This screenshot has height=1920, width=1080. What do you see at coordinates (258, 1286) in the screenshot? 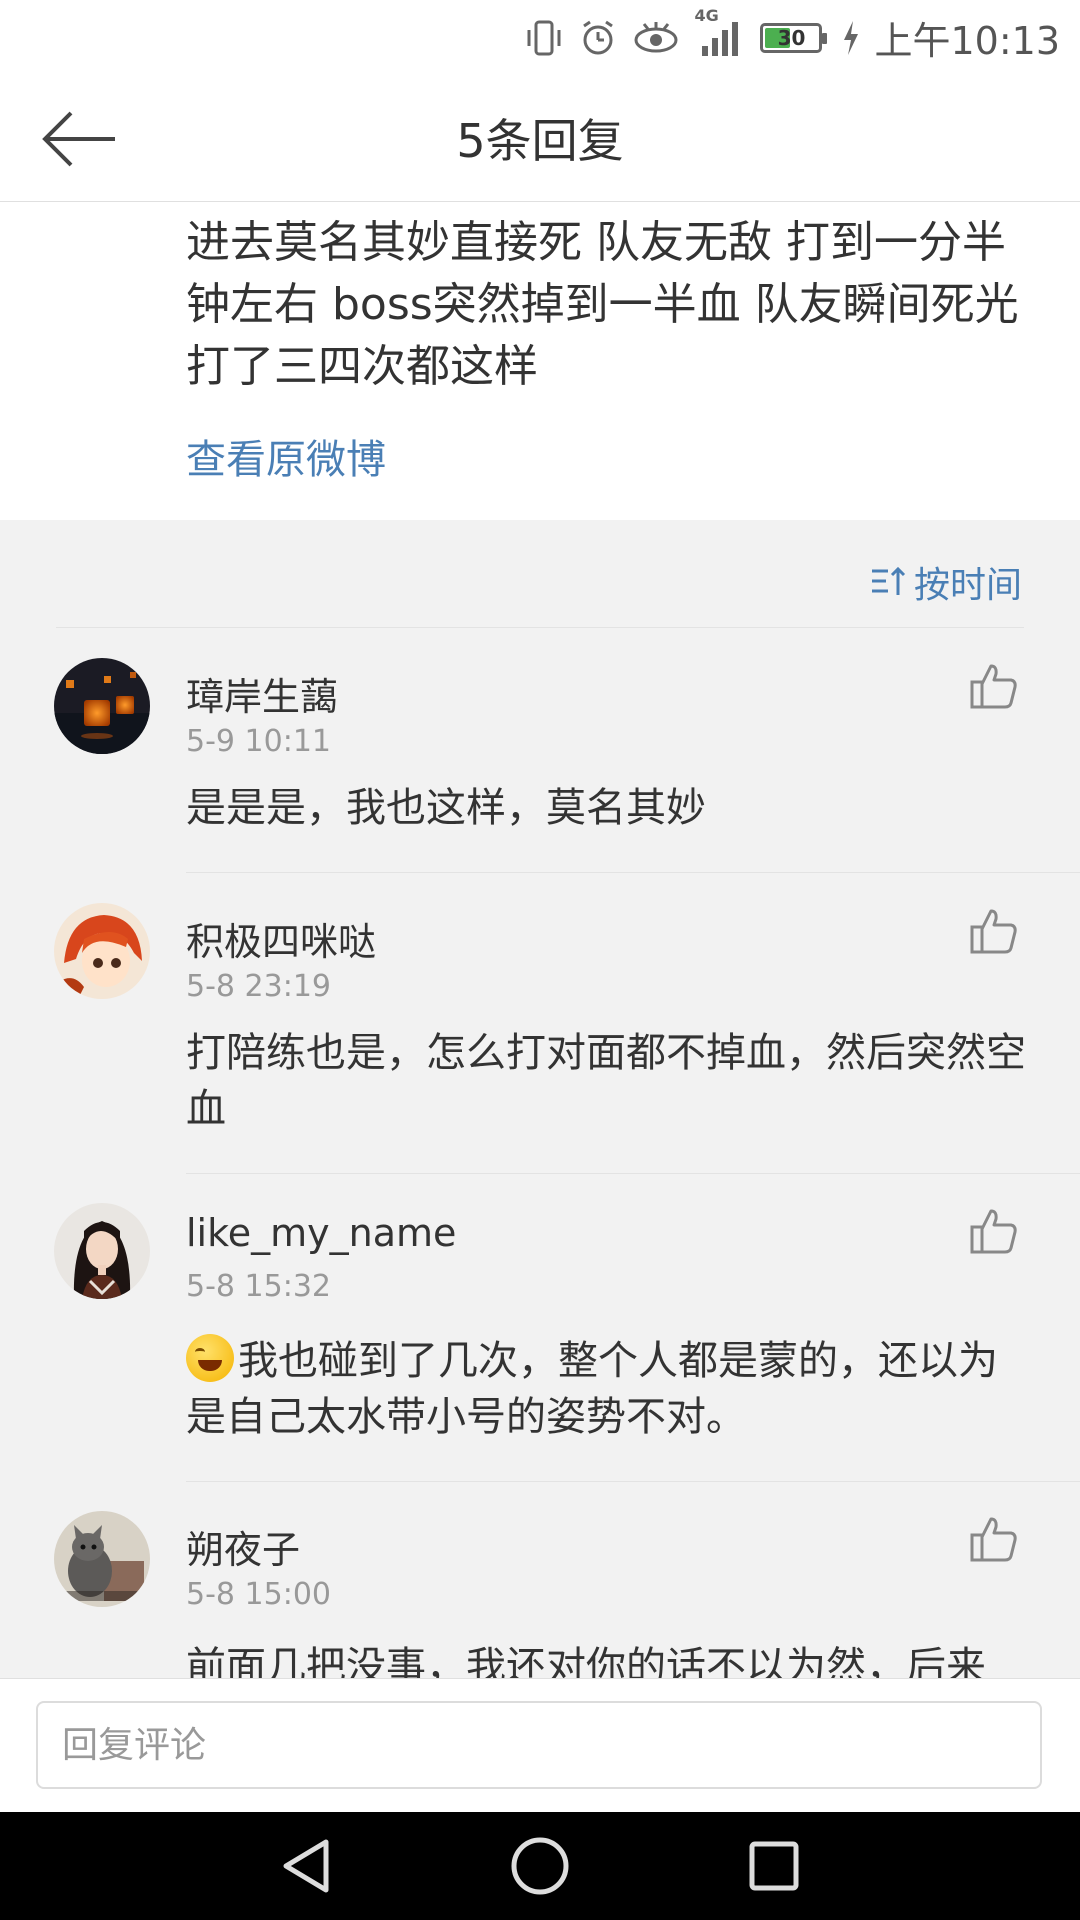
I see `comment-time: 5-8 15:32` at bounding box center [258, 1286].